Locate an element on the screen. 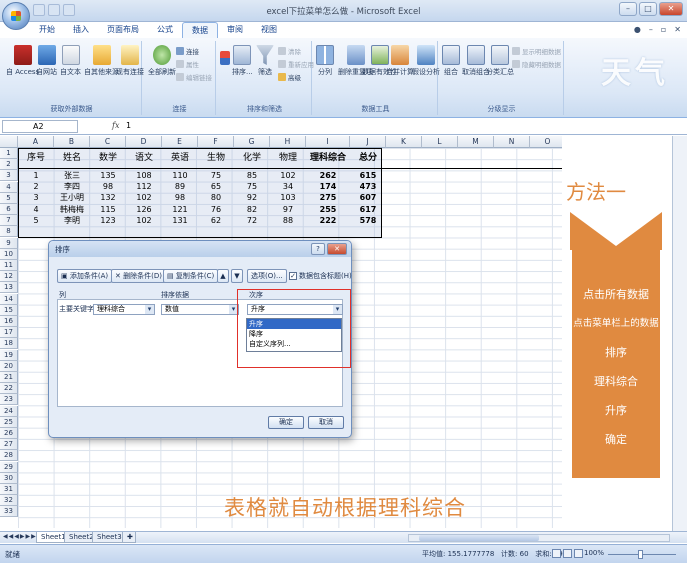  tab-insert: 插入 is located at coordinates (81, 30).